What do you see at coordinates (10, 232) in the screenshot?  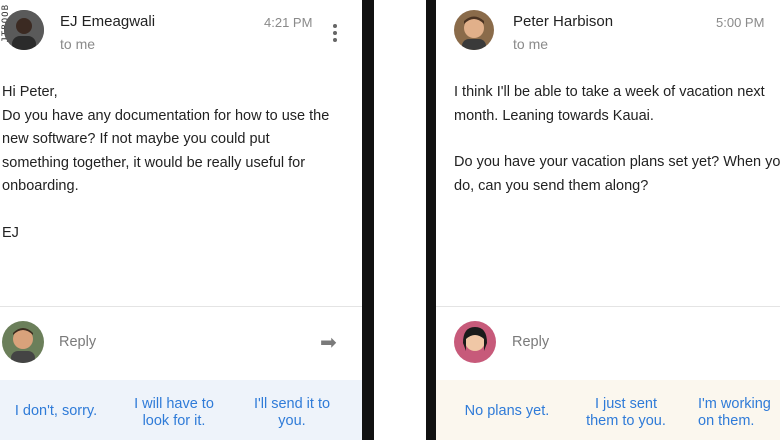 I see `body-signature: EJ` at bounding box center [10, 232].